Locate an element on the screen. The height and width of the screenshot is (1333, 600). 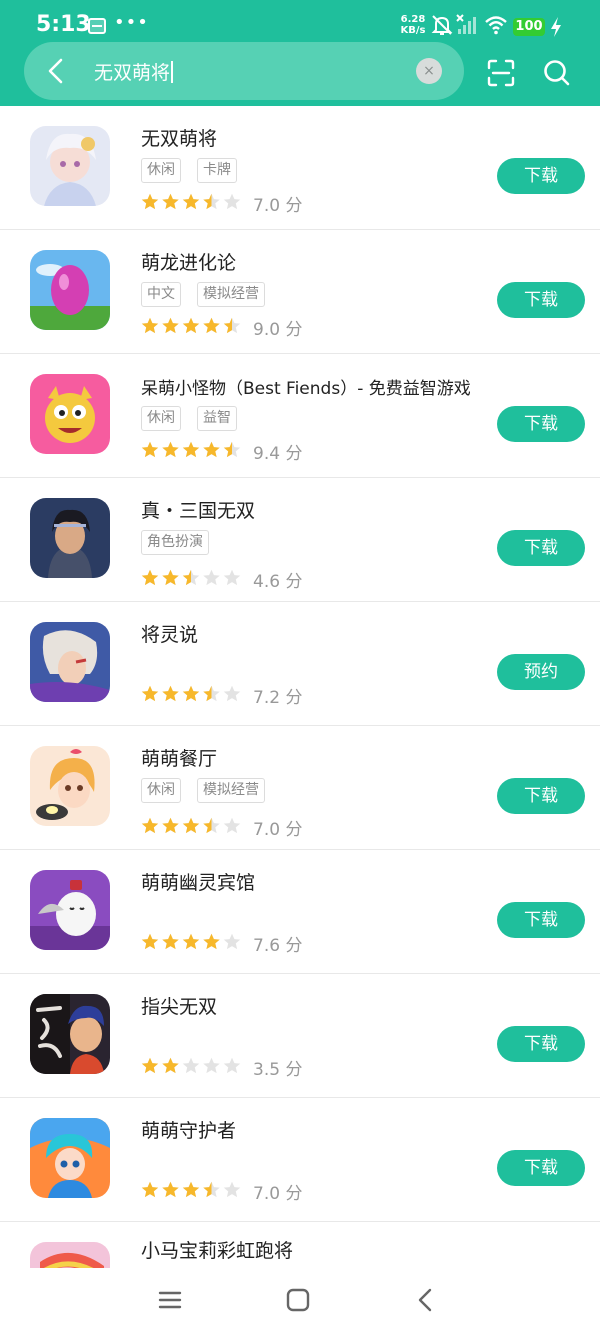
home-icon is located at coordinates (298, 1300).